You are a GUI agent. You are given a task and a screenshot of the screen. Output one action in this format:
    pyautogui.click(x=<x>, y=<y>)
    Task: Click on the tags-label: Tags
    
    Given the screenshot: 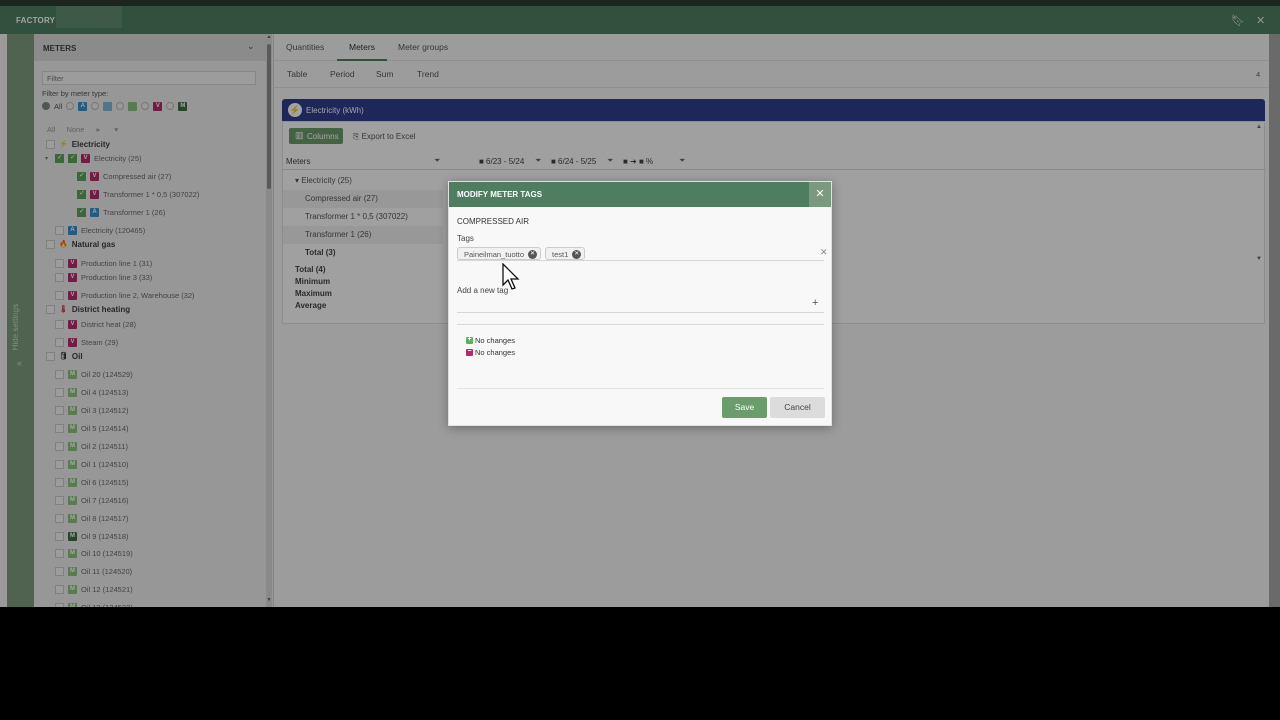 What is the action you would take?
    pyautogui.click(x=465, y=238)
    